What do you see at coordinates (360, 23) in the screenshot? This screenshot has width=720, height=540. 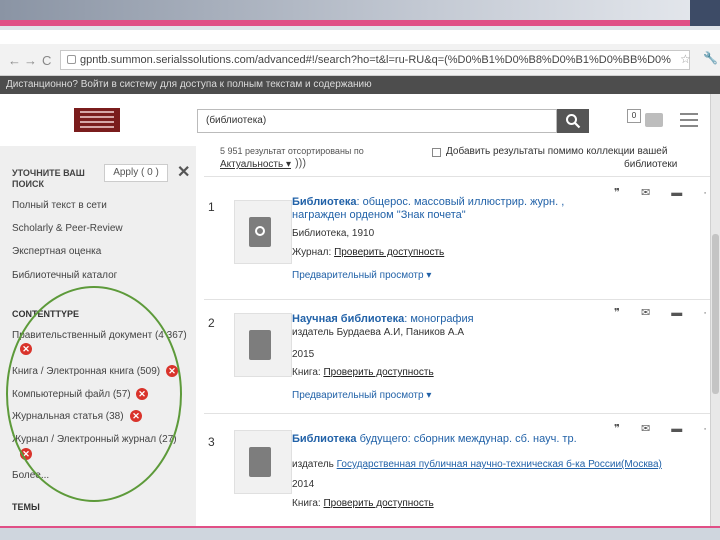 I see `slide-accent-stripe` at bounding box center [360, 23].